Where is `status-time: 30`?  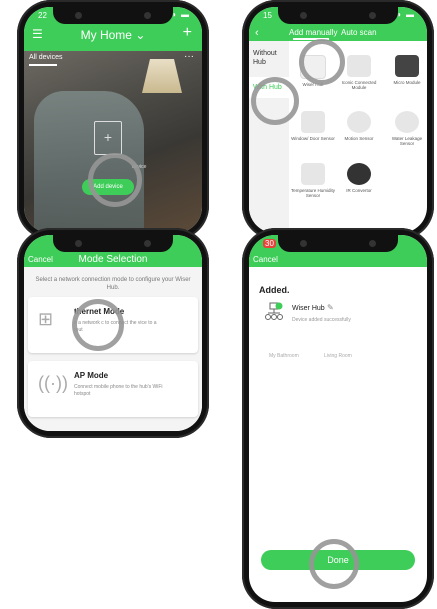 status-time: 30 is located at coordinates (269, 243).